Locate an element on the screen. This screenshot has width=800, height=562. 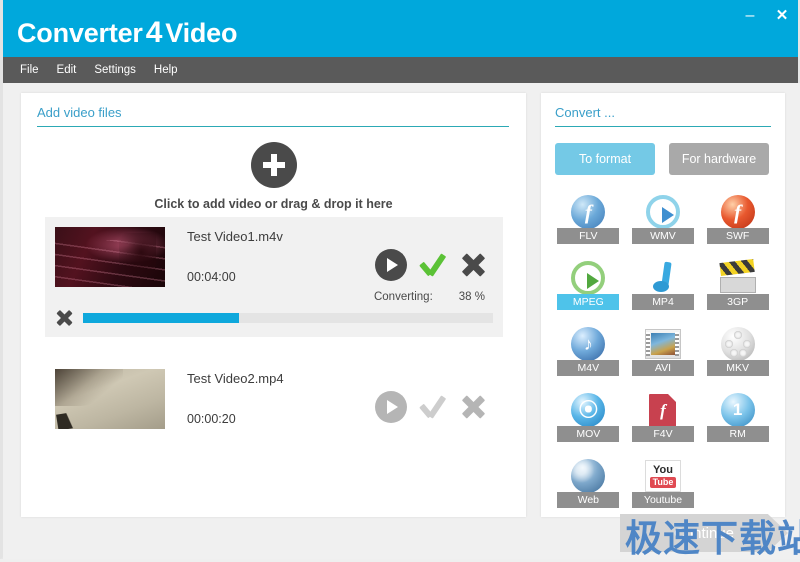
format-label: Web is located at coordinates (588, 500).